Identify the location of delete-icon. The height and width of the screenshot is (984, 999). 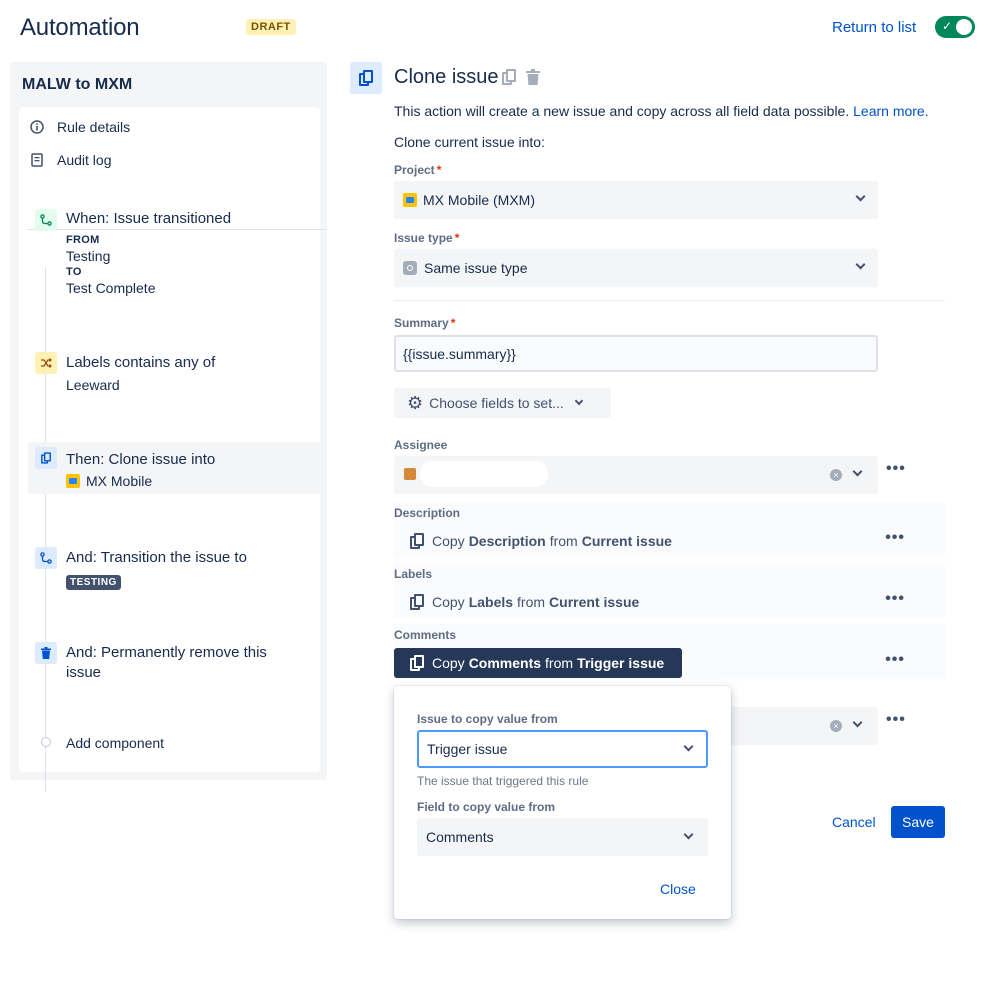
(533, 79).